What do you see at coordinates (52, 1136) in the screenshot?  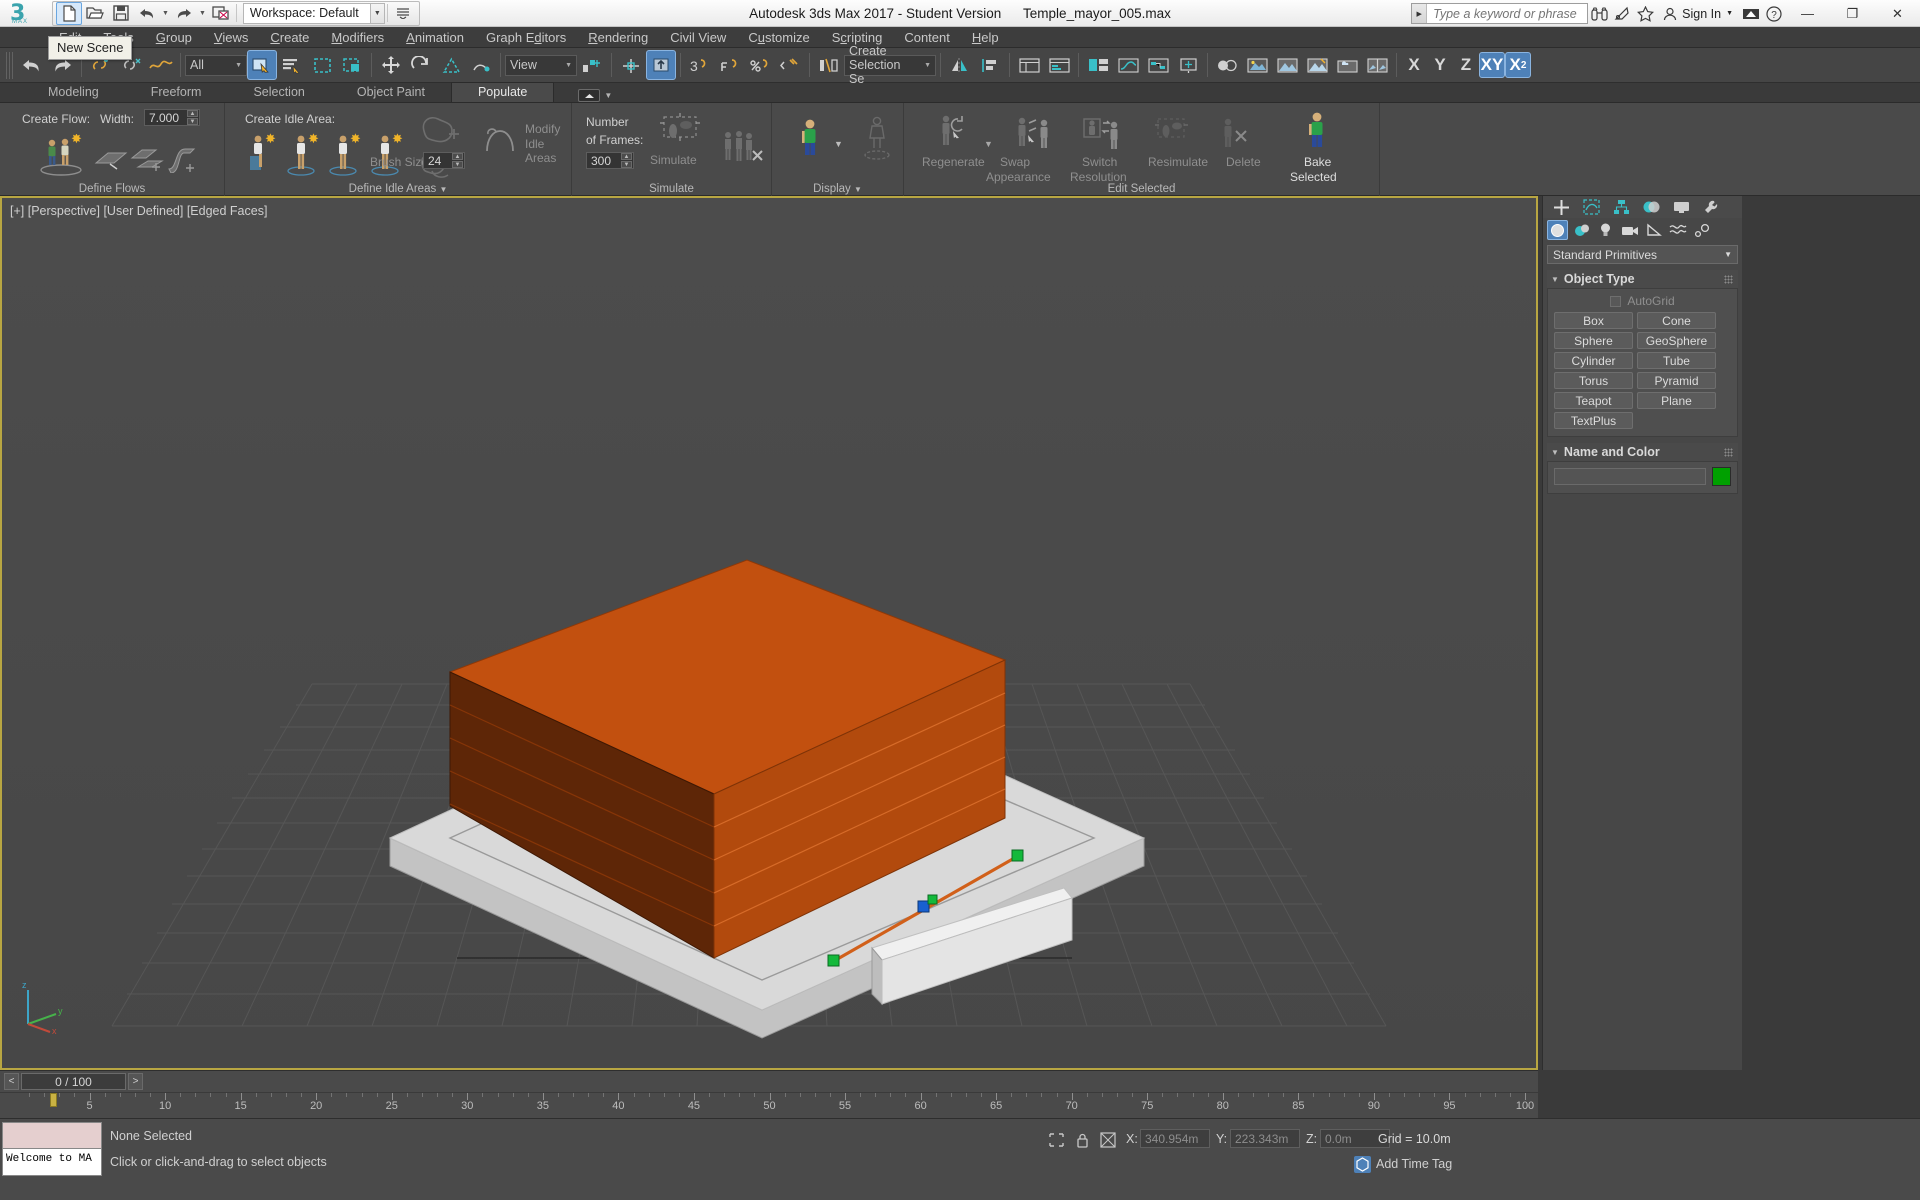 I see `maxscript-listener-input` at bounding box center [52, 1136].